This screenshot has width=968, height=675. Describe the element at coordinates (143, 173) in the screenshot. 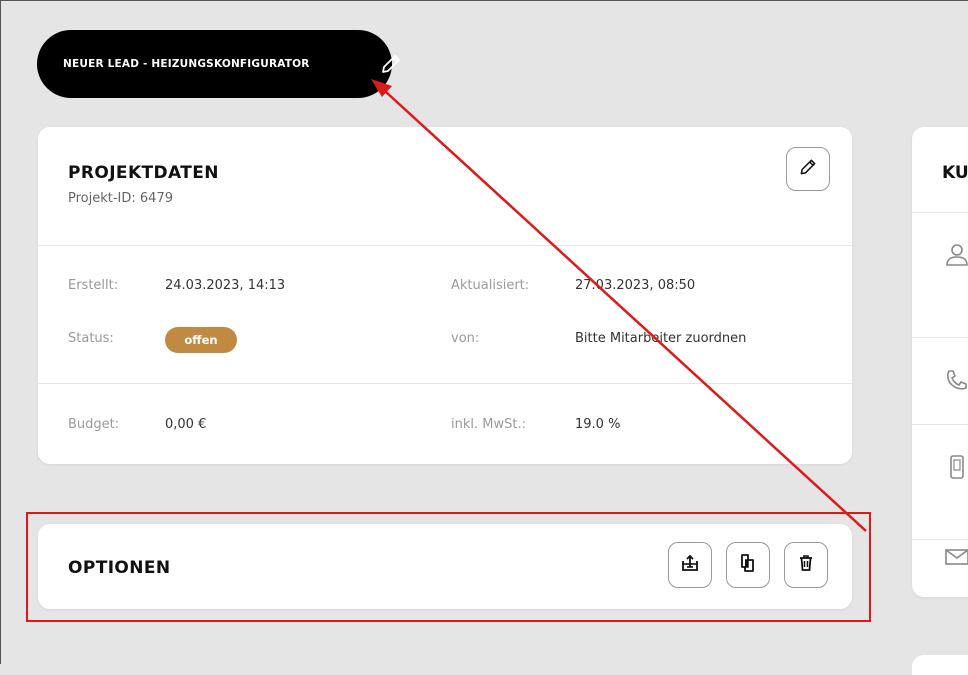

I see `projektdaten-title: PROJEKTDATEN` at that location.